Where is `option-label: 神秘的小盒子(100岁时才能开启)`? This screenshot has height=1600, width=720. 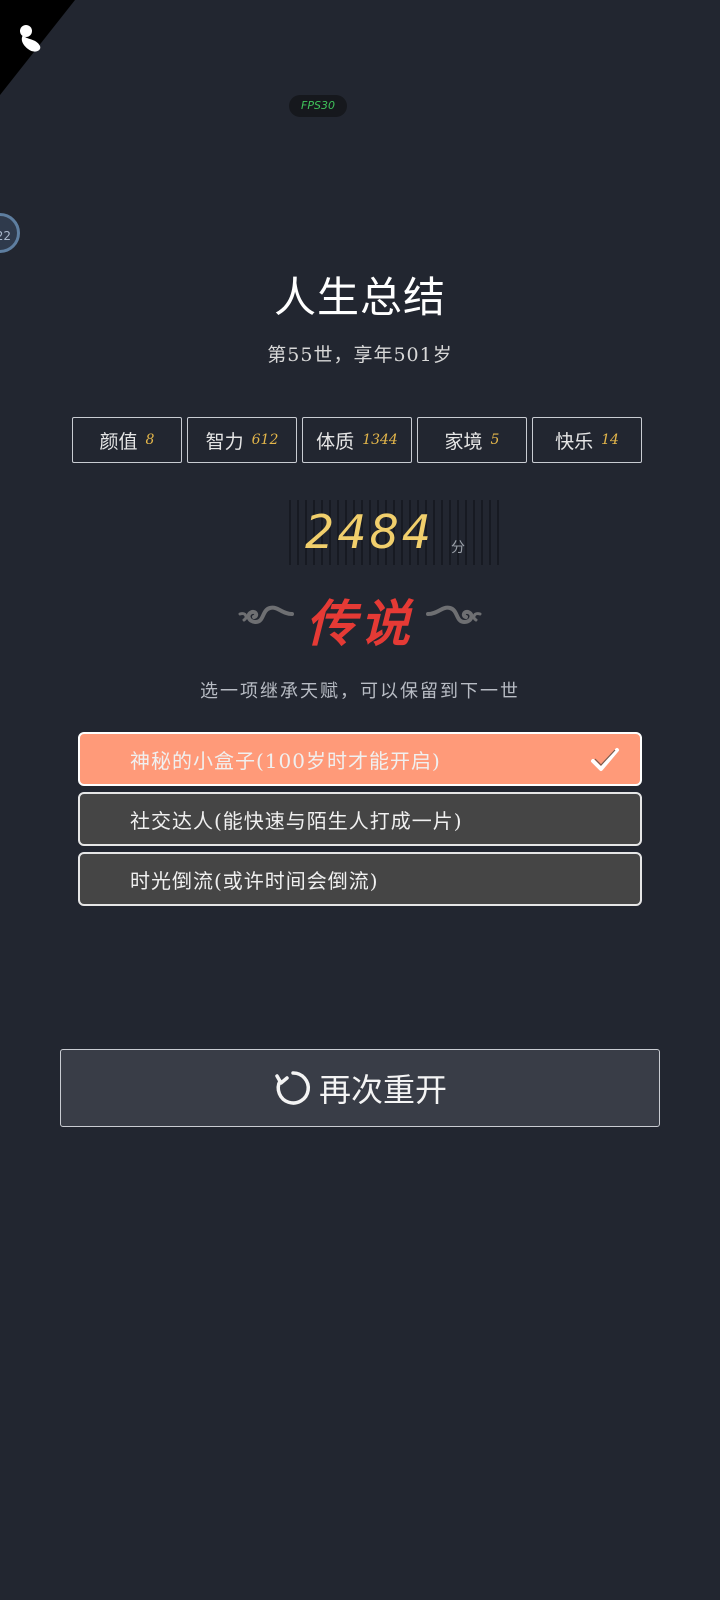 option-label: 神秘的小盒子(100岁时才能开启) is located at coordinates (285, 760).